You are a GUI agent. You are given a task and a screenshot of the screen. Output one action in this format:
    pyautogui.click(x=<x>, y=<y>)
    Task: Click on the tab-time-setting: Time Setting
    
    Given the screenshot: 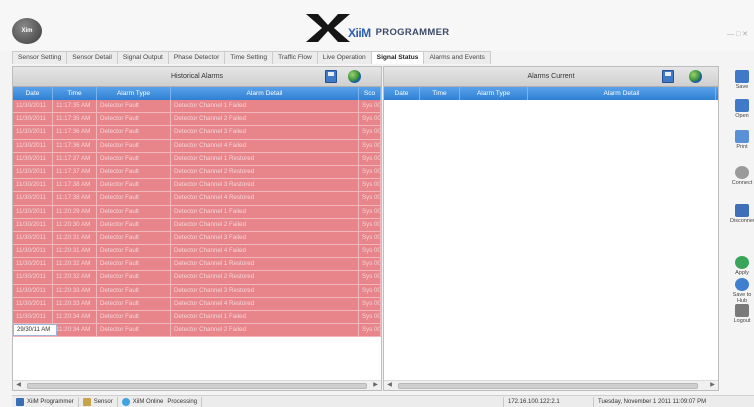 What is the action you would take?
    pyautogui.click(x=249, y=57)
    